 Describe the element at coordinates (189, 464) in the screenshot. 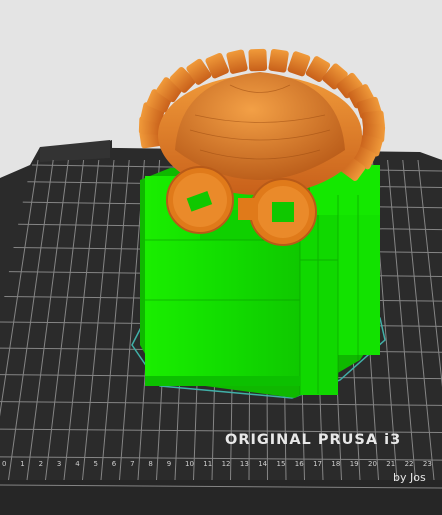

I see `ruler-label: 10` at that location.